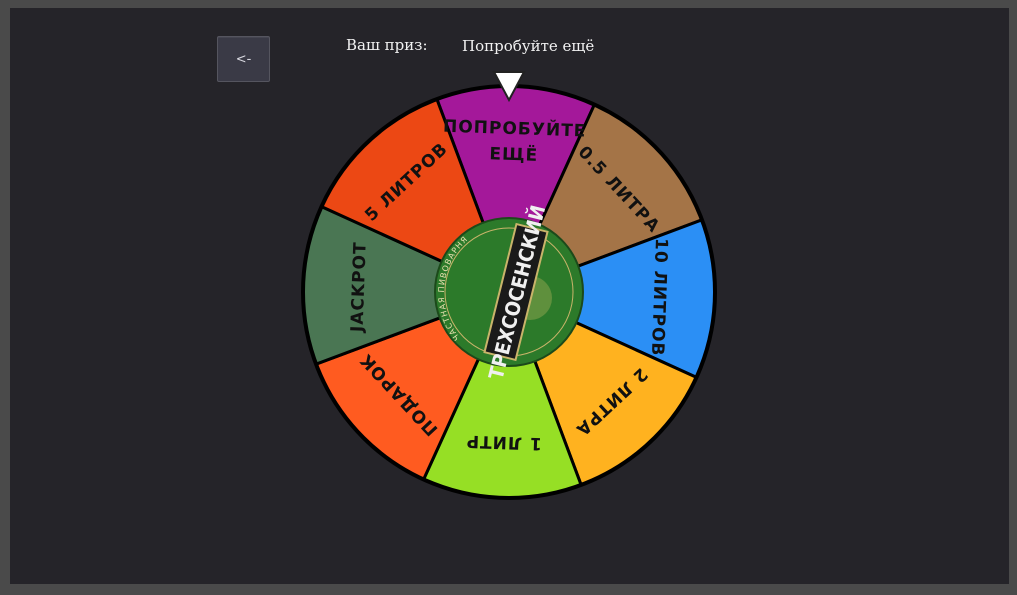 The width and height of the screenshot is (1017, 595). I want to click on wheel-segment-label: 1 ЛИТР, so click(503, 442).